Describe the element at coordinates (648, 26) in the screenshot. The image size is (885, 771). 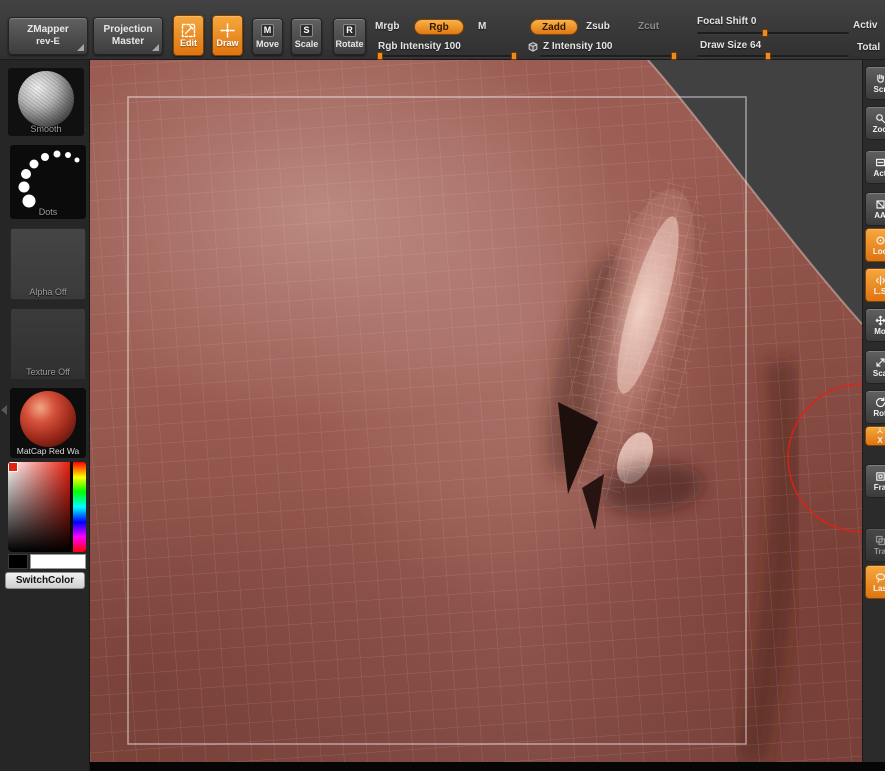
I see `zcut-toggle: Zcut` at that location.